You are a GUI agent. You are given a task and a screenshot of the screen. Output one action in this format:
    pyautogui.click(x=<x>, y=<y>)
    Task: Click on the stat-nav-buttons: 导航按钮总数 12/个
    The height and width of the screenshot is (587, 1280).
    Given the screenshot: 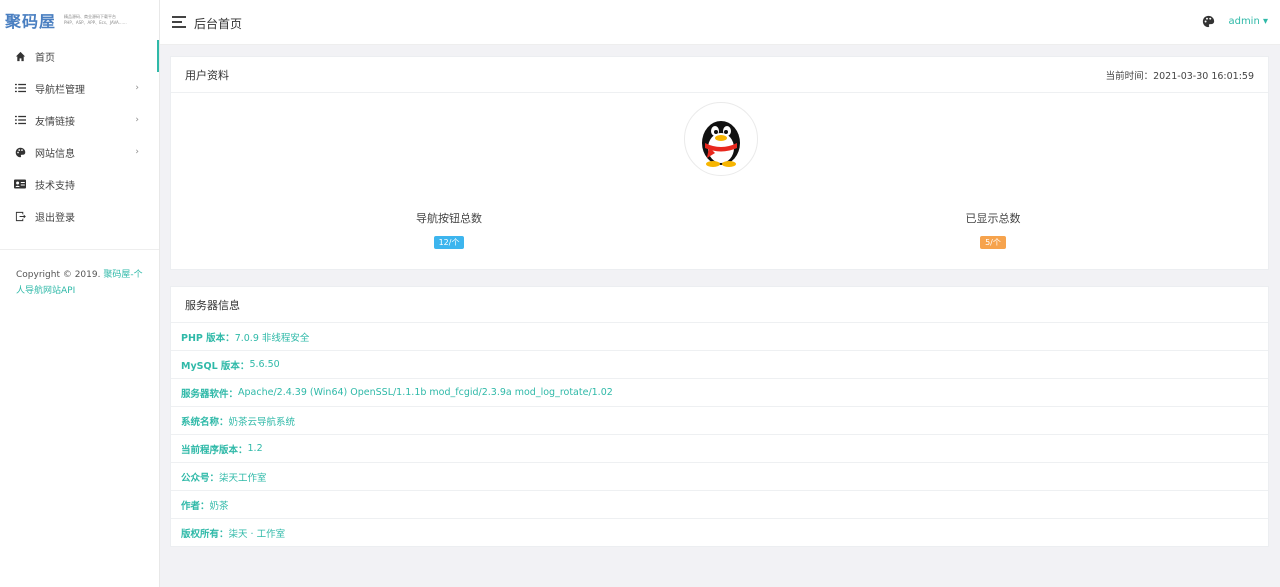 What is the action you would take?
    pyautogui.click(x=449, y=229)
    